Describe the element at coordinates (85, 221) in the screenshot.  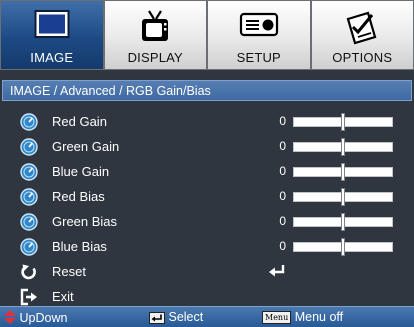
I see `menu-row-label: Green Bias` at that location.